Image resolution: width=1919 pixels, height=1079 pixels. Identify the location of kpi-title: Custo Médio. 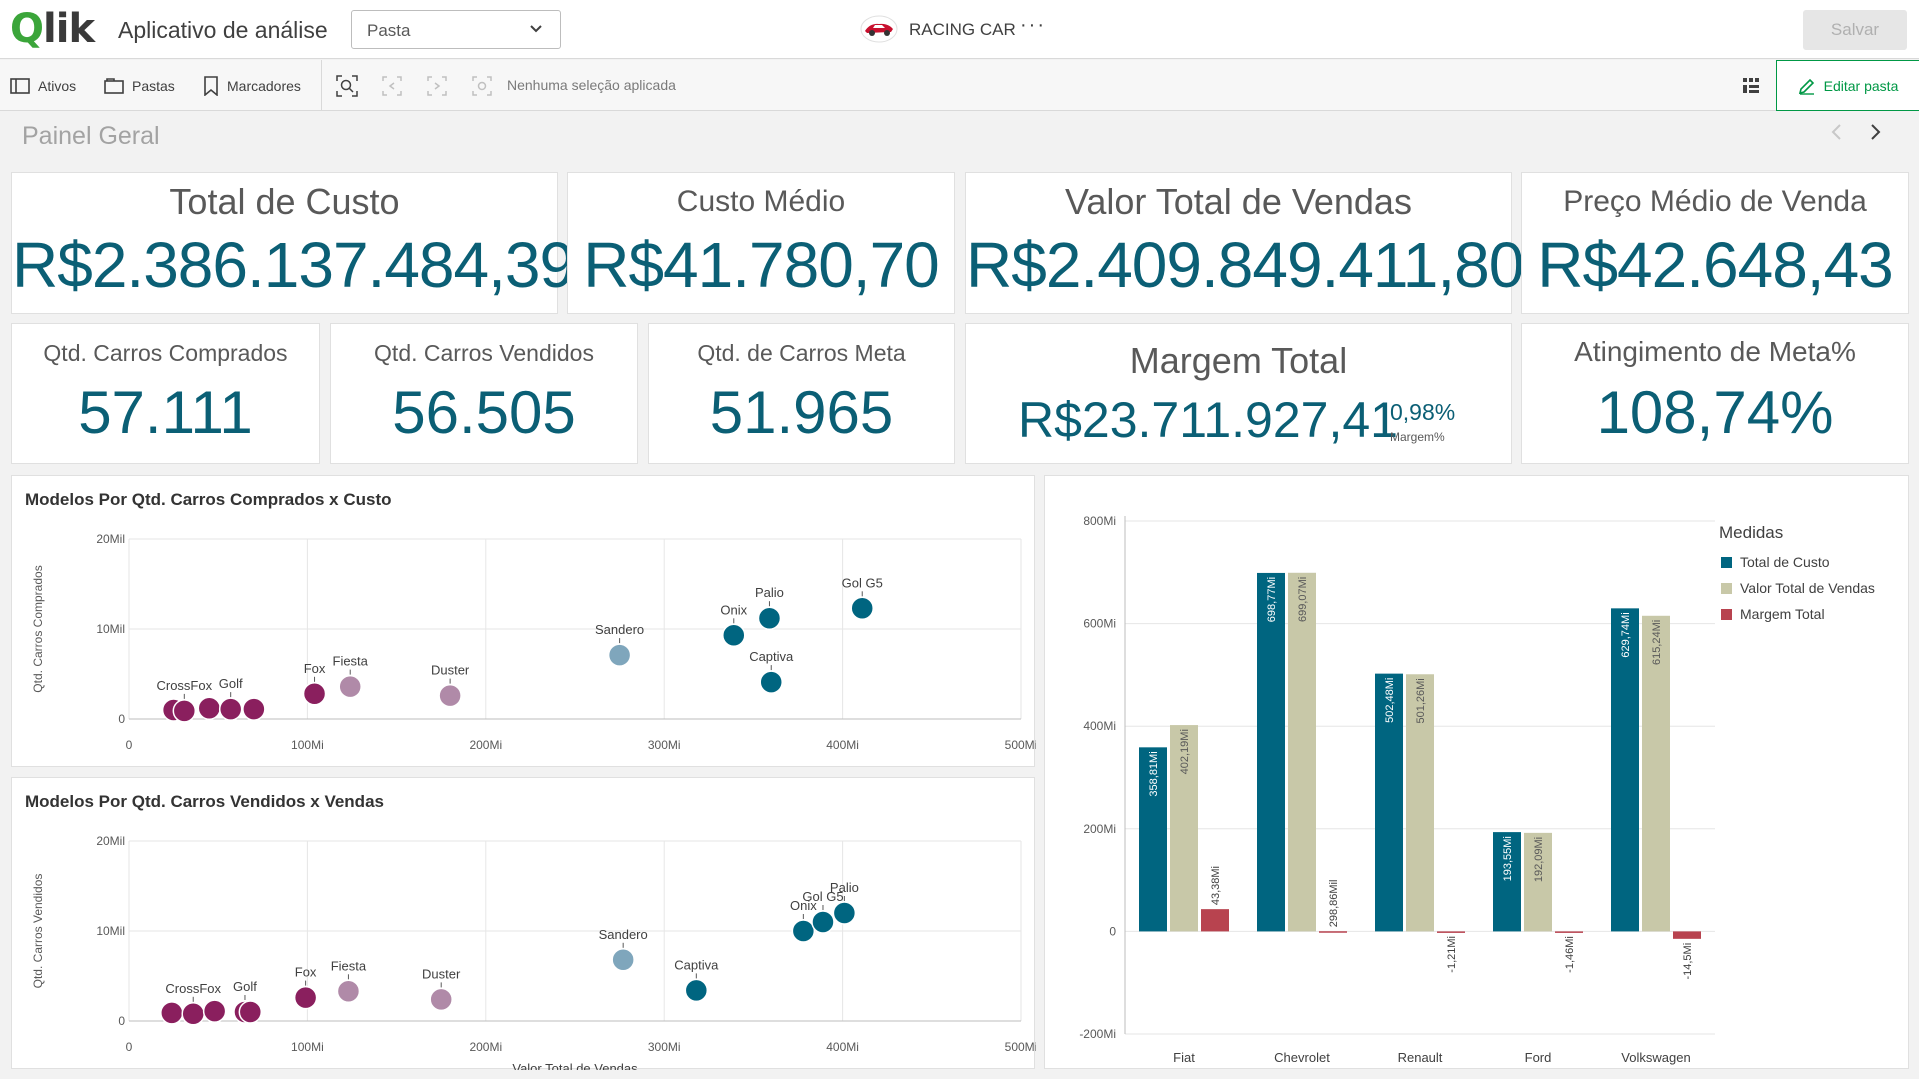
(761, 201).